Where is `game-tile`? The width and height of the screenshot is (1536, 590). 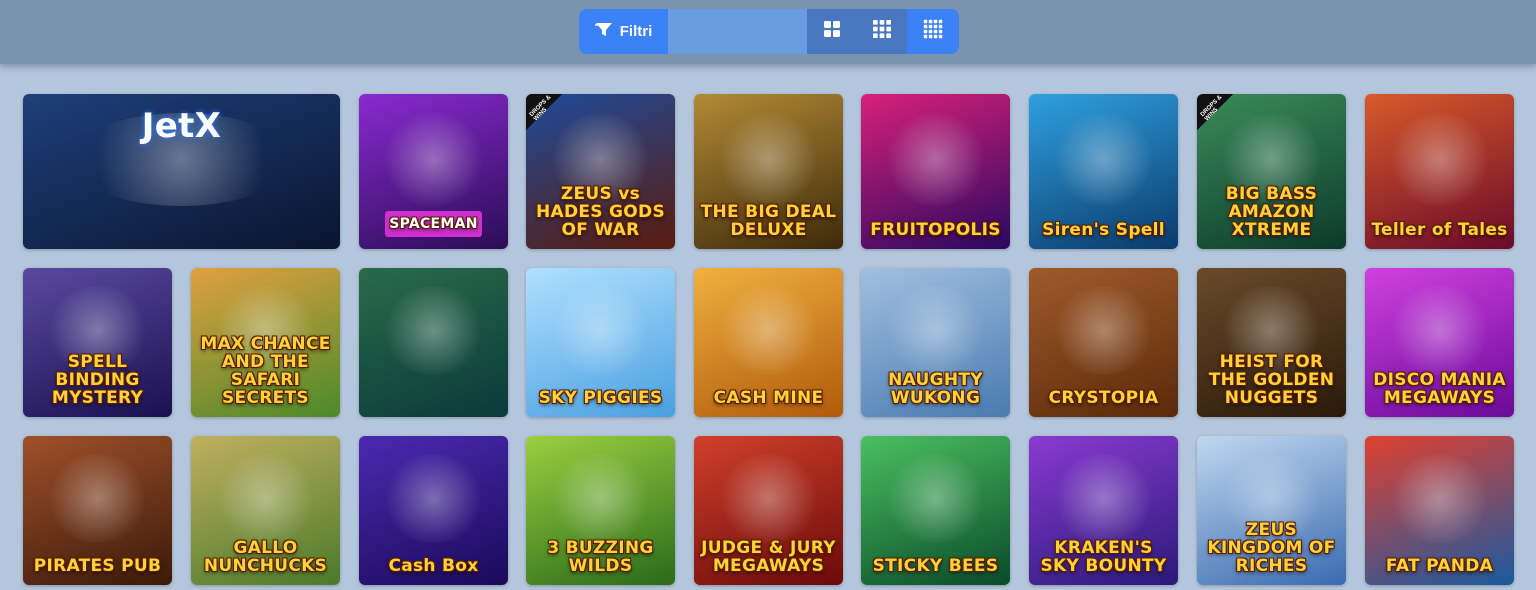 game-tile is located at coordinates (433, 342).